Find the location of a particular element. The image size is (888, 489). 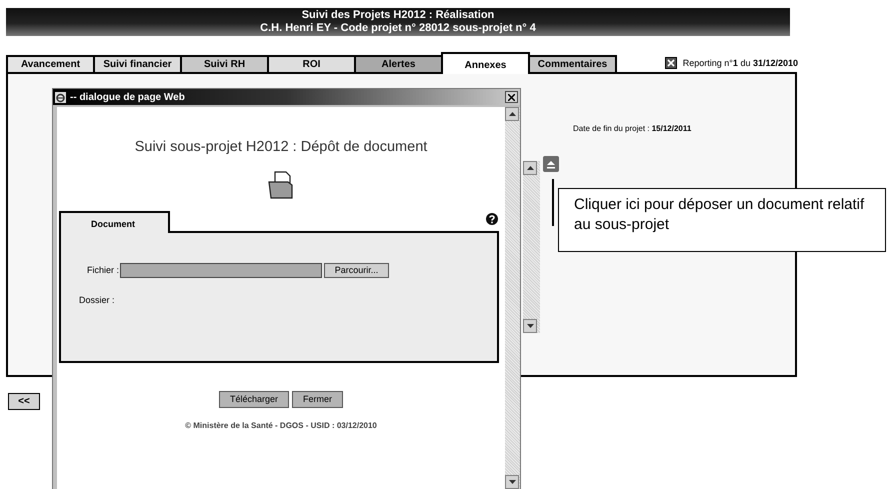

help-icon is located at coordinates (492, 218).